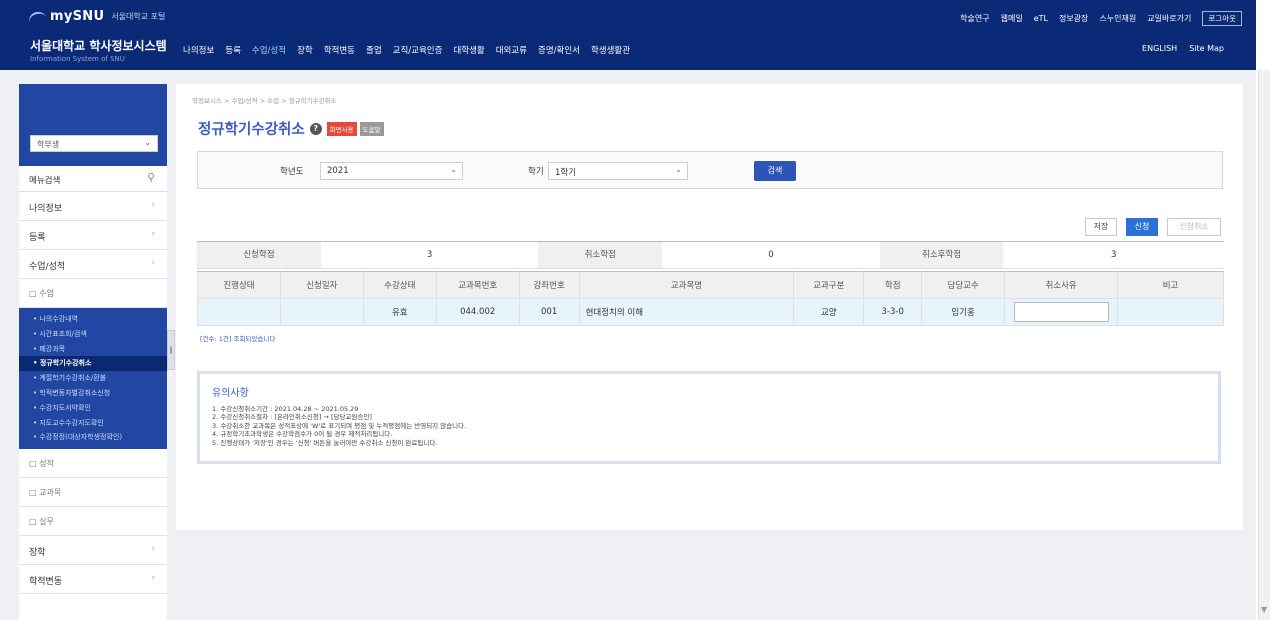 Image resolution: width=1273 pixels, height=620 pixels. I want to click on page-title: 정규학기수강취소 ? 화면사용 도움말, so click(291, 128).